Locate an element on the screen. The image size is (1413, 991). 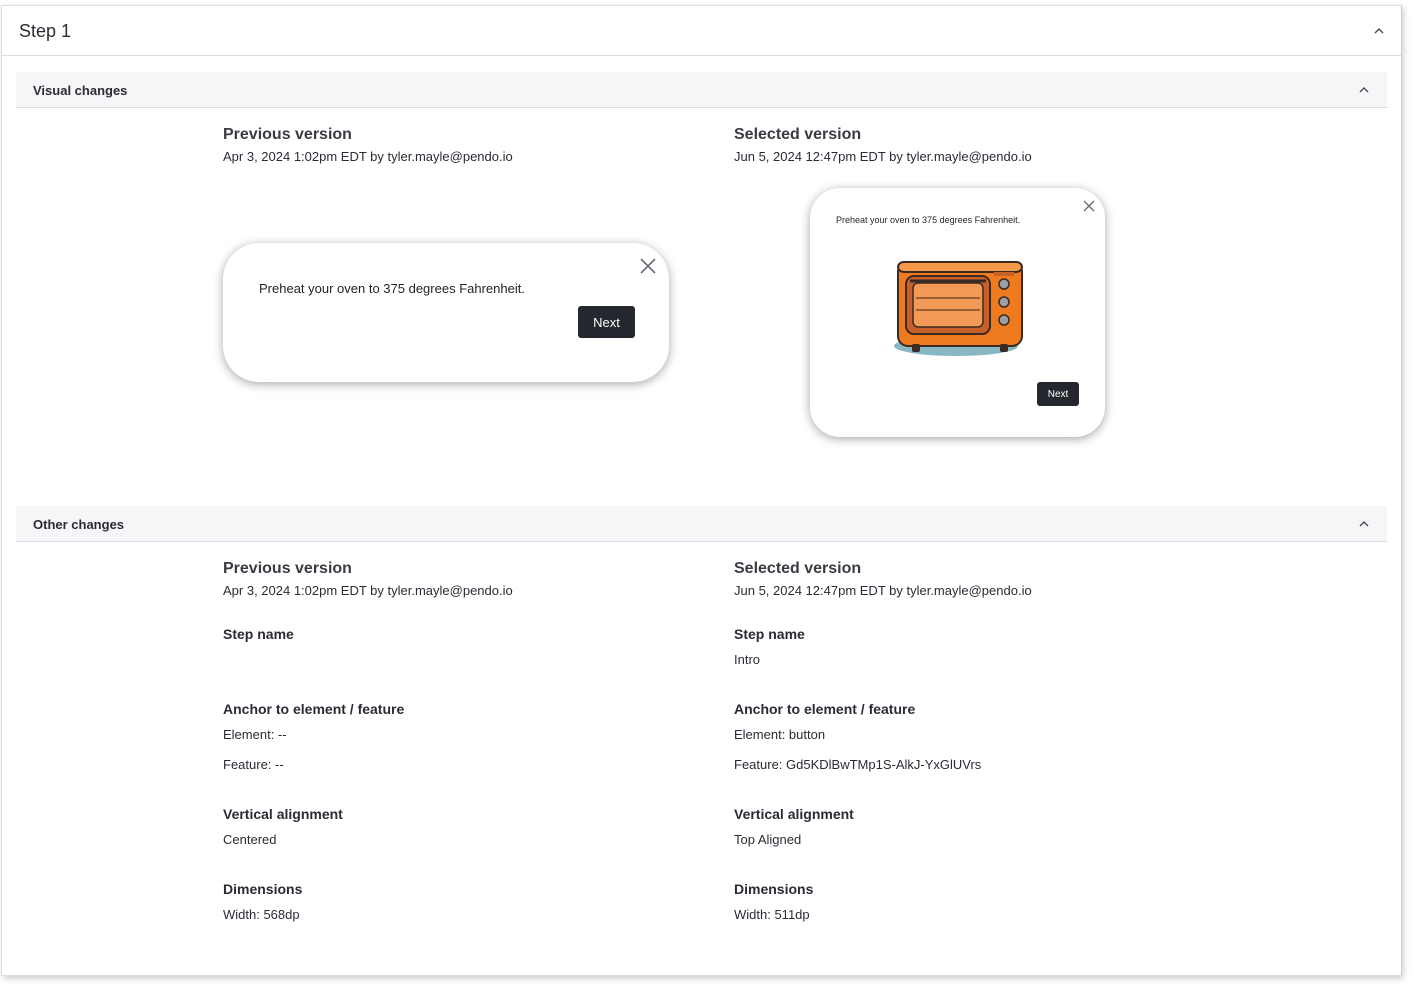
step-name-value: Intro is located at coordinates (747, 659).